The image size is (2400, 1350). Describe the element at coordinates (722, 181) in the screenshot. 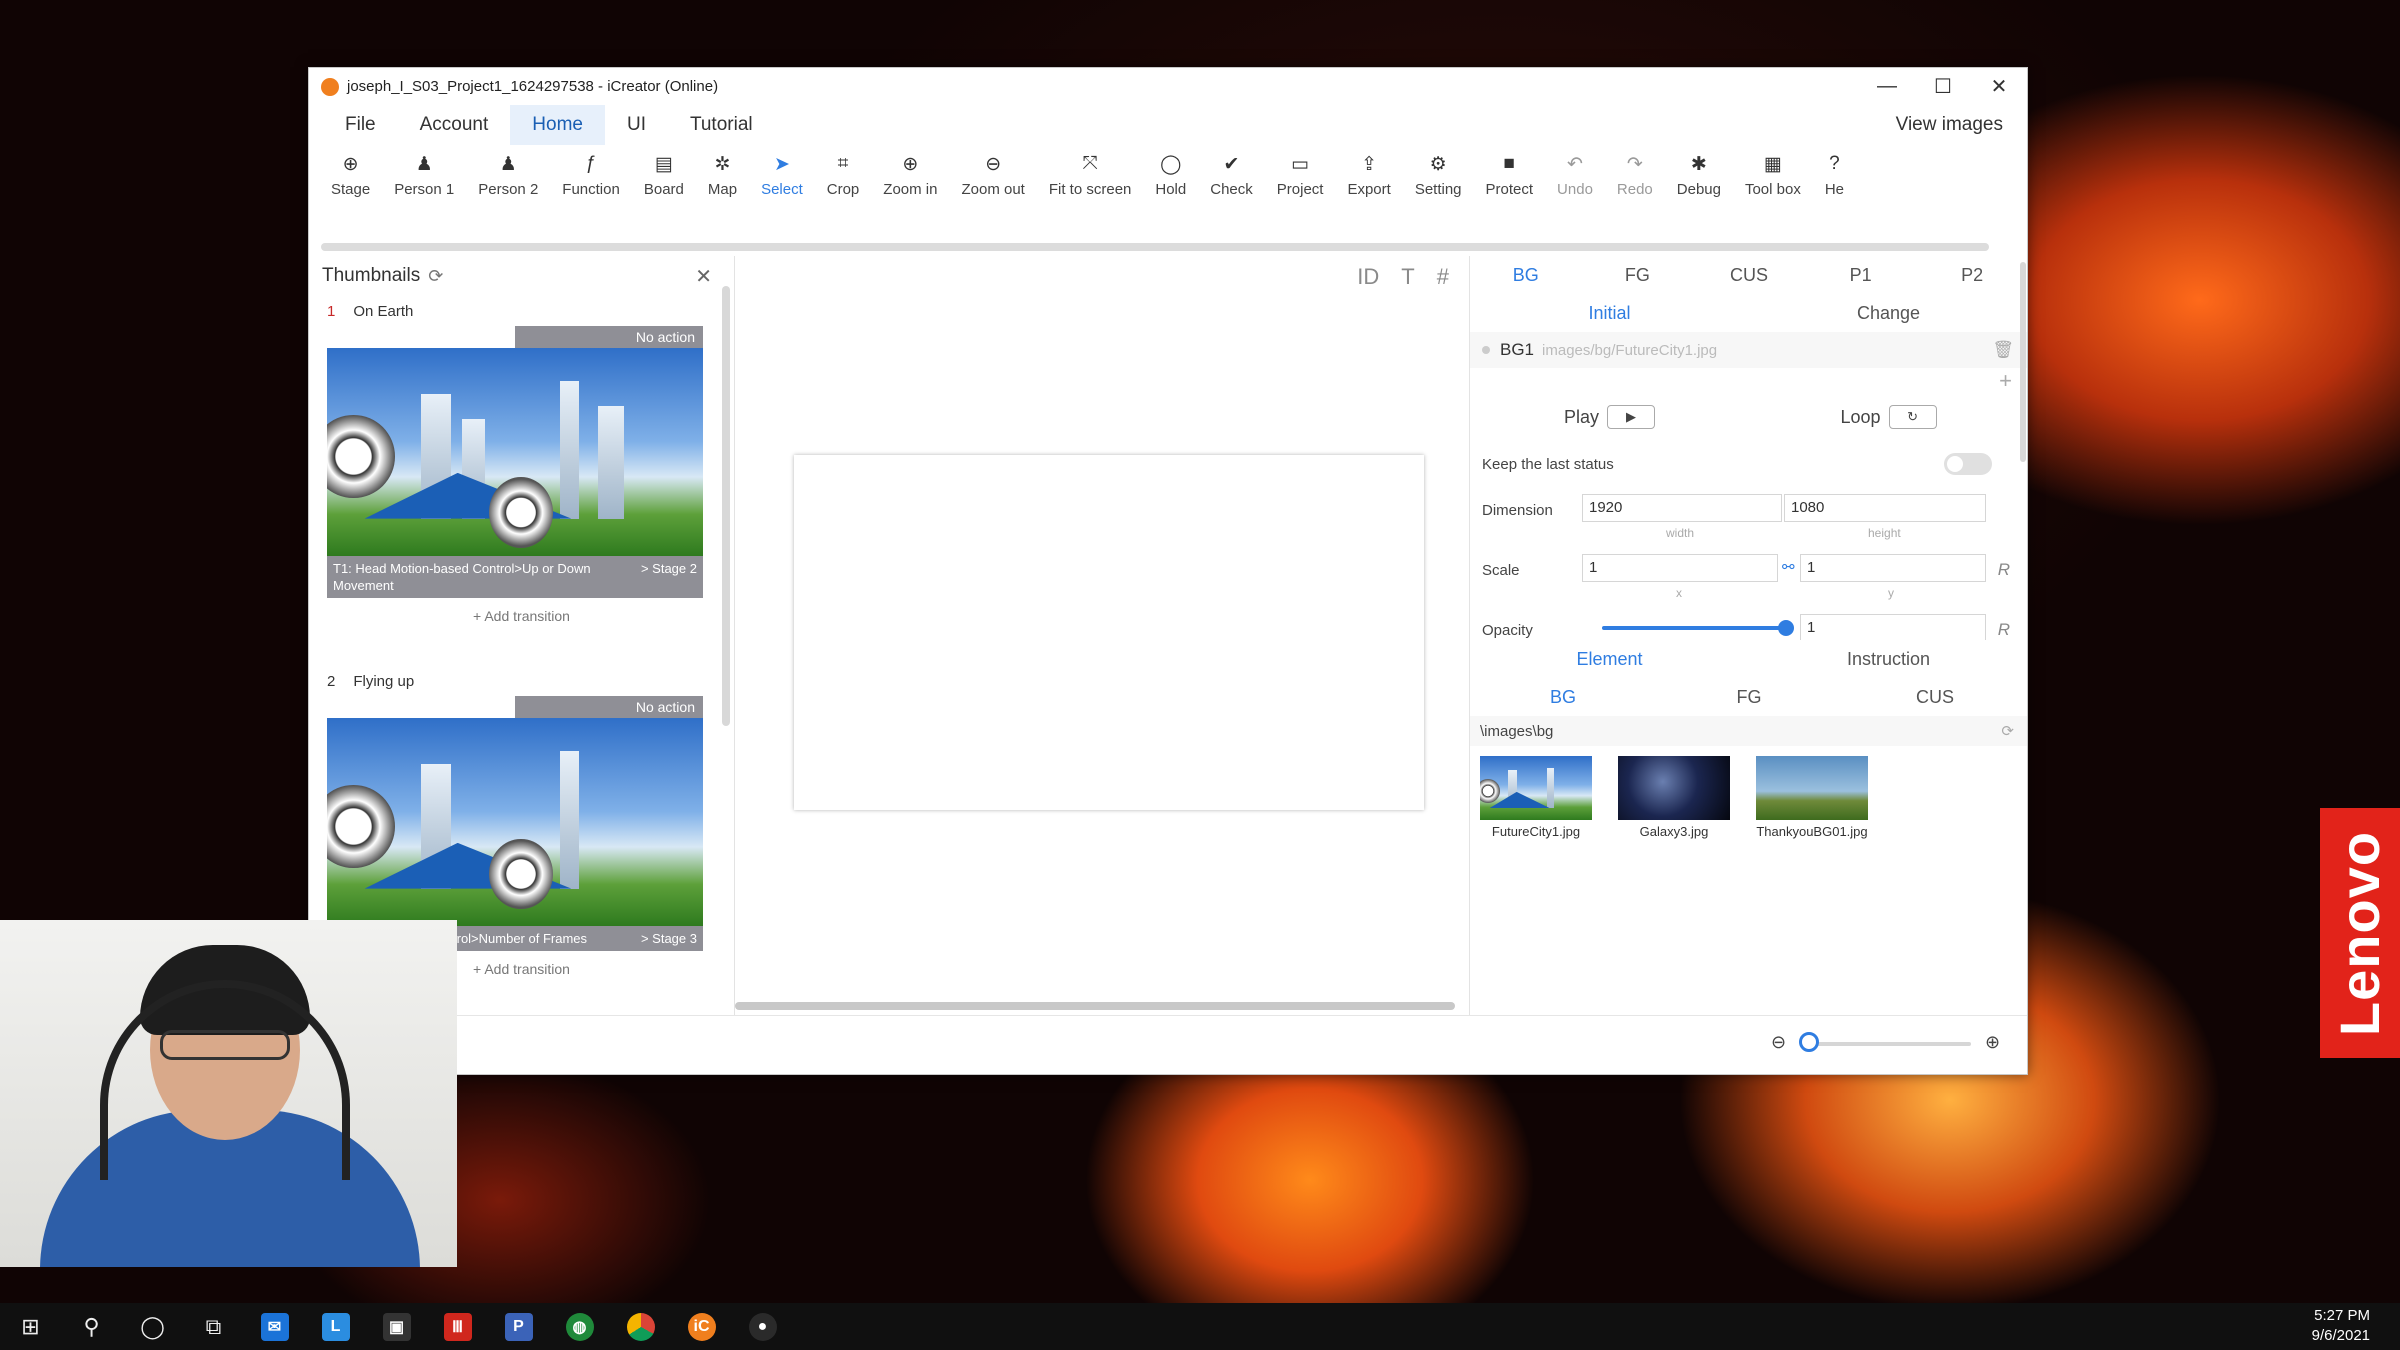

I see `tool-map-button: ✲ Map` at that location.